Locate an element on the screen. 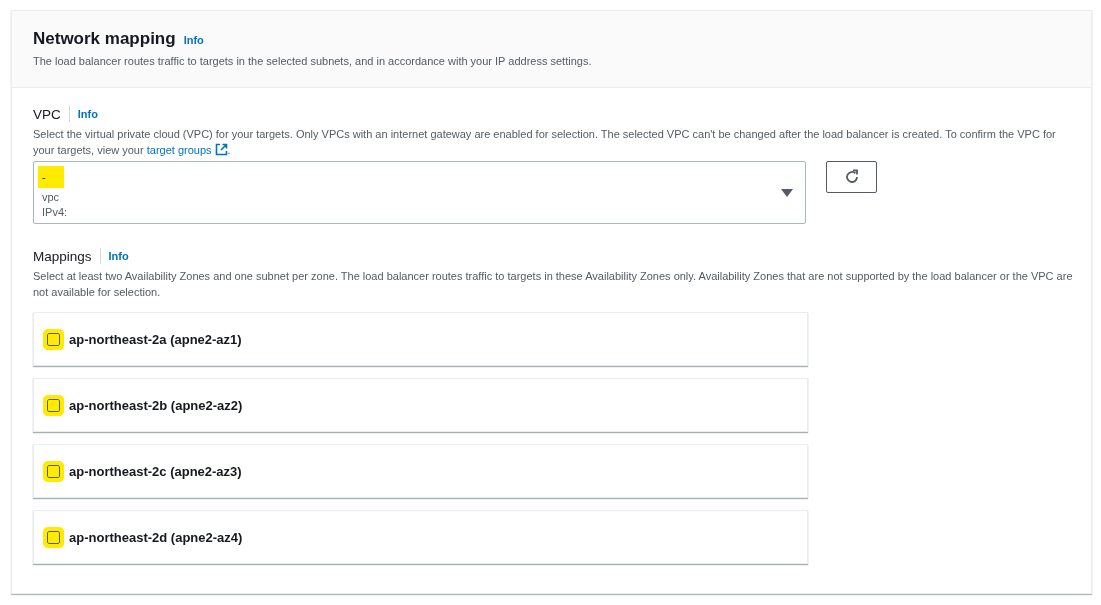 Image resolution: width=1101 pixels, height=605 pixels. field-description: Select at least two Availability Zones and one subnet per zone. The load balancer routes traffic to targets in these Availability Zones only. Availability Zones that are not supported by the load balancer or the VPC are not available for selection. is located at coordinates (553, 284).